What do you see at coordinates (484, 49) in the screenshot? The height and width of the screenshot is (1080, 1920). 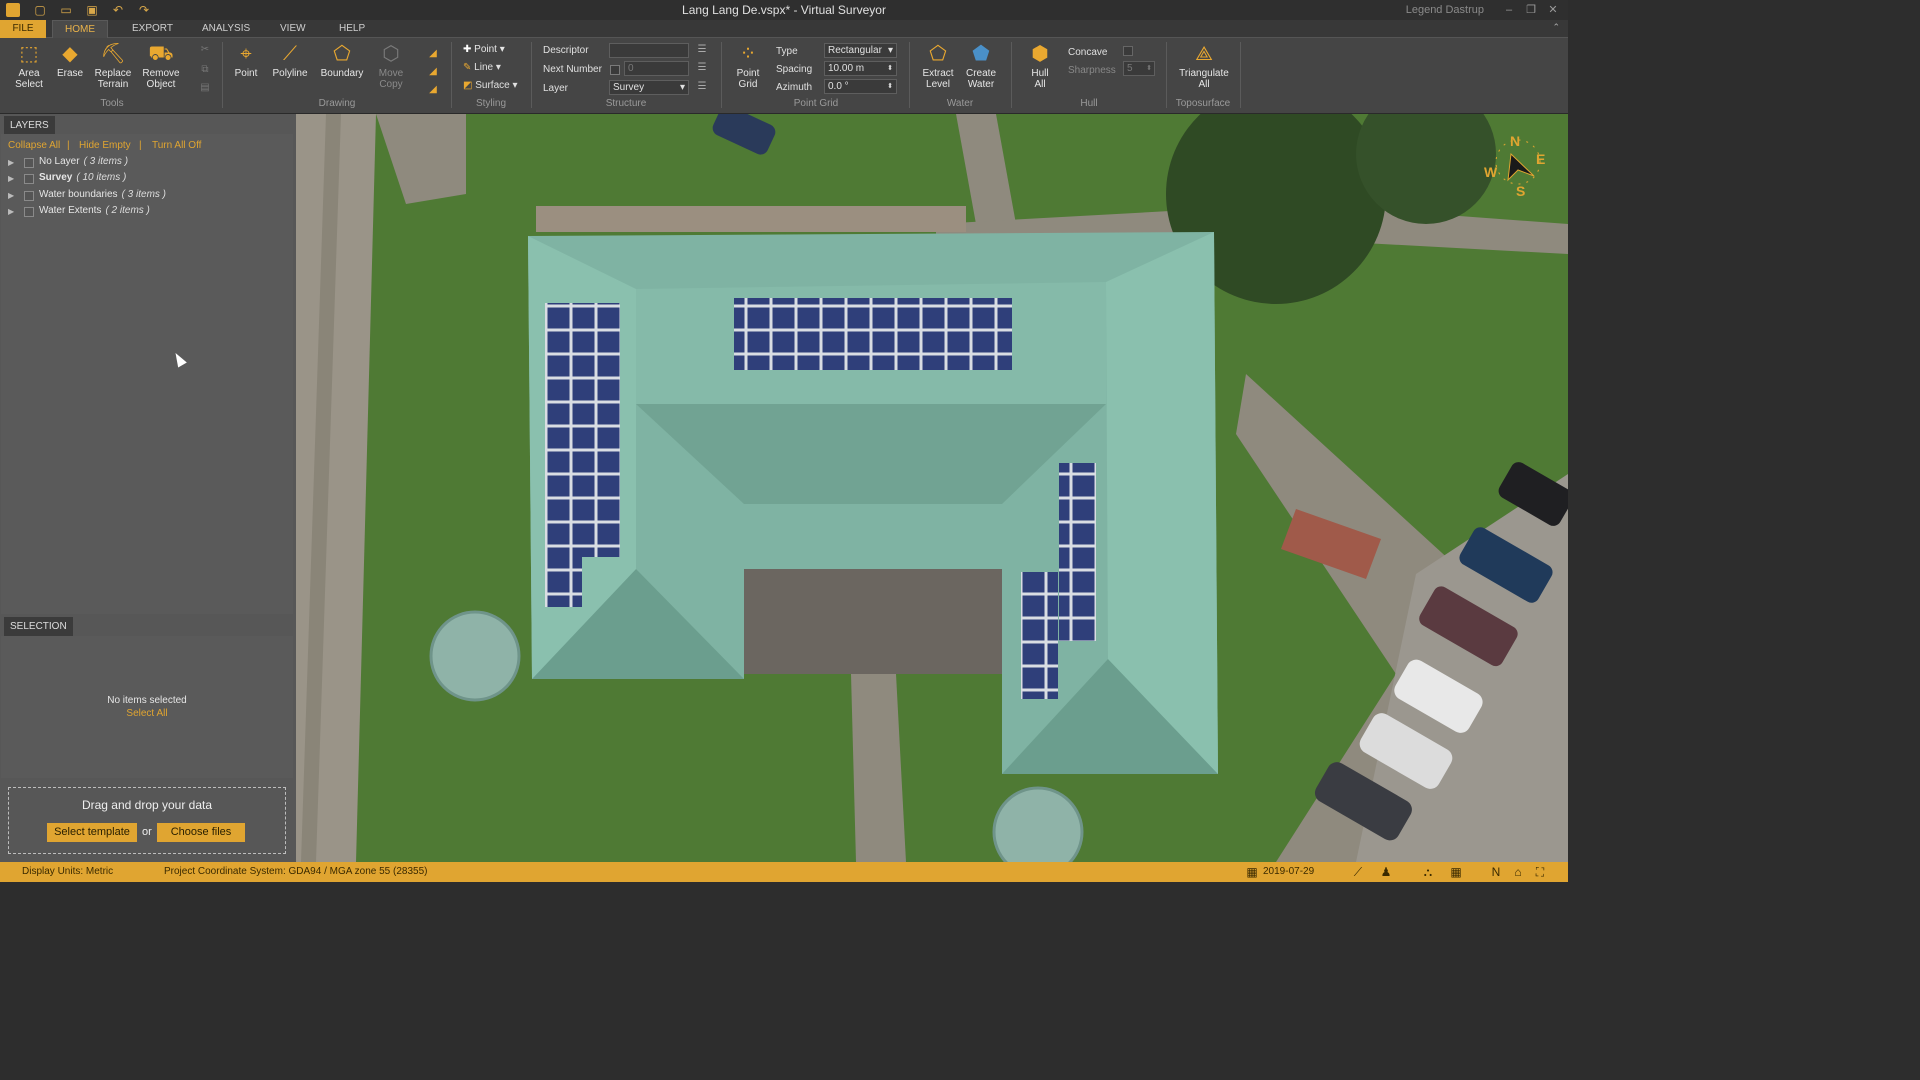 I see `point-style-dropdown: ✚ Point ▾` at bounding box center [484, 49].